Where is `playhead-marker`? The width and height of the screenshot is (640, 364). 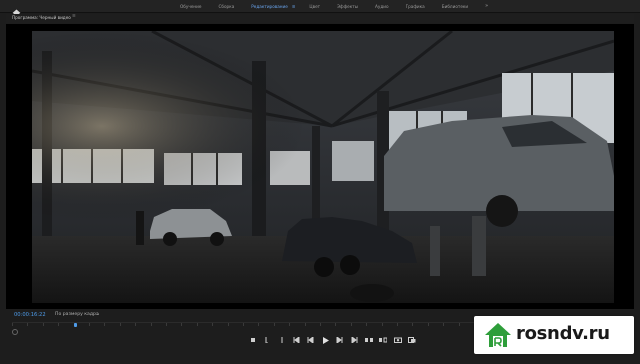 playhead-marker is located at coordinates (75, 325).